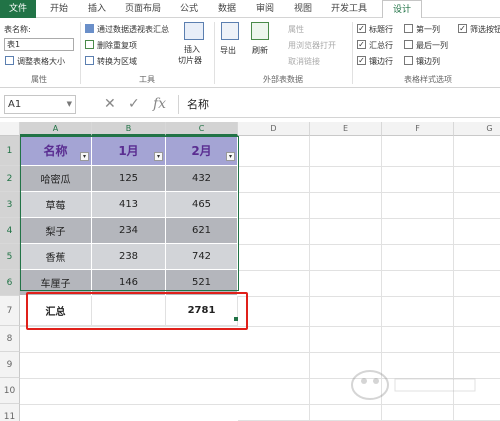 The width and height of the screenshot is (500, 421). Describe the element at coordinates (137, 311) in the screenshot. I see `highlight-box` at that location.